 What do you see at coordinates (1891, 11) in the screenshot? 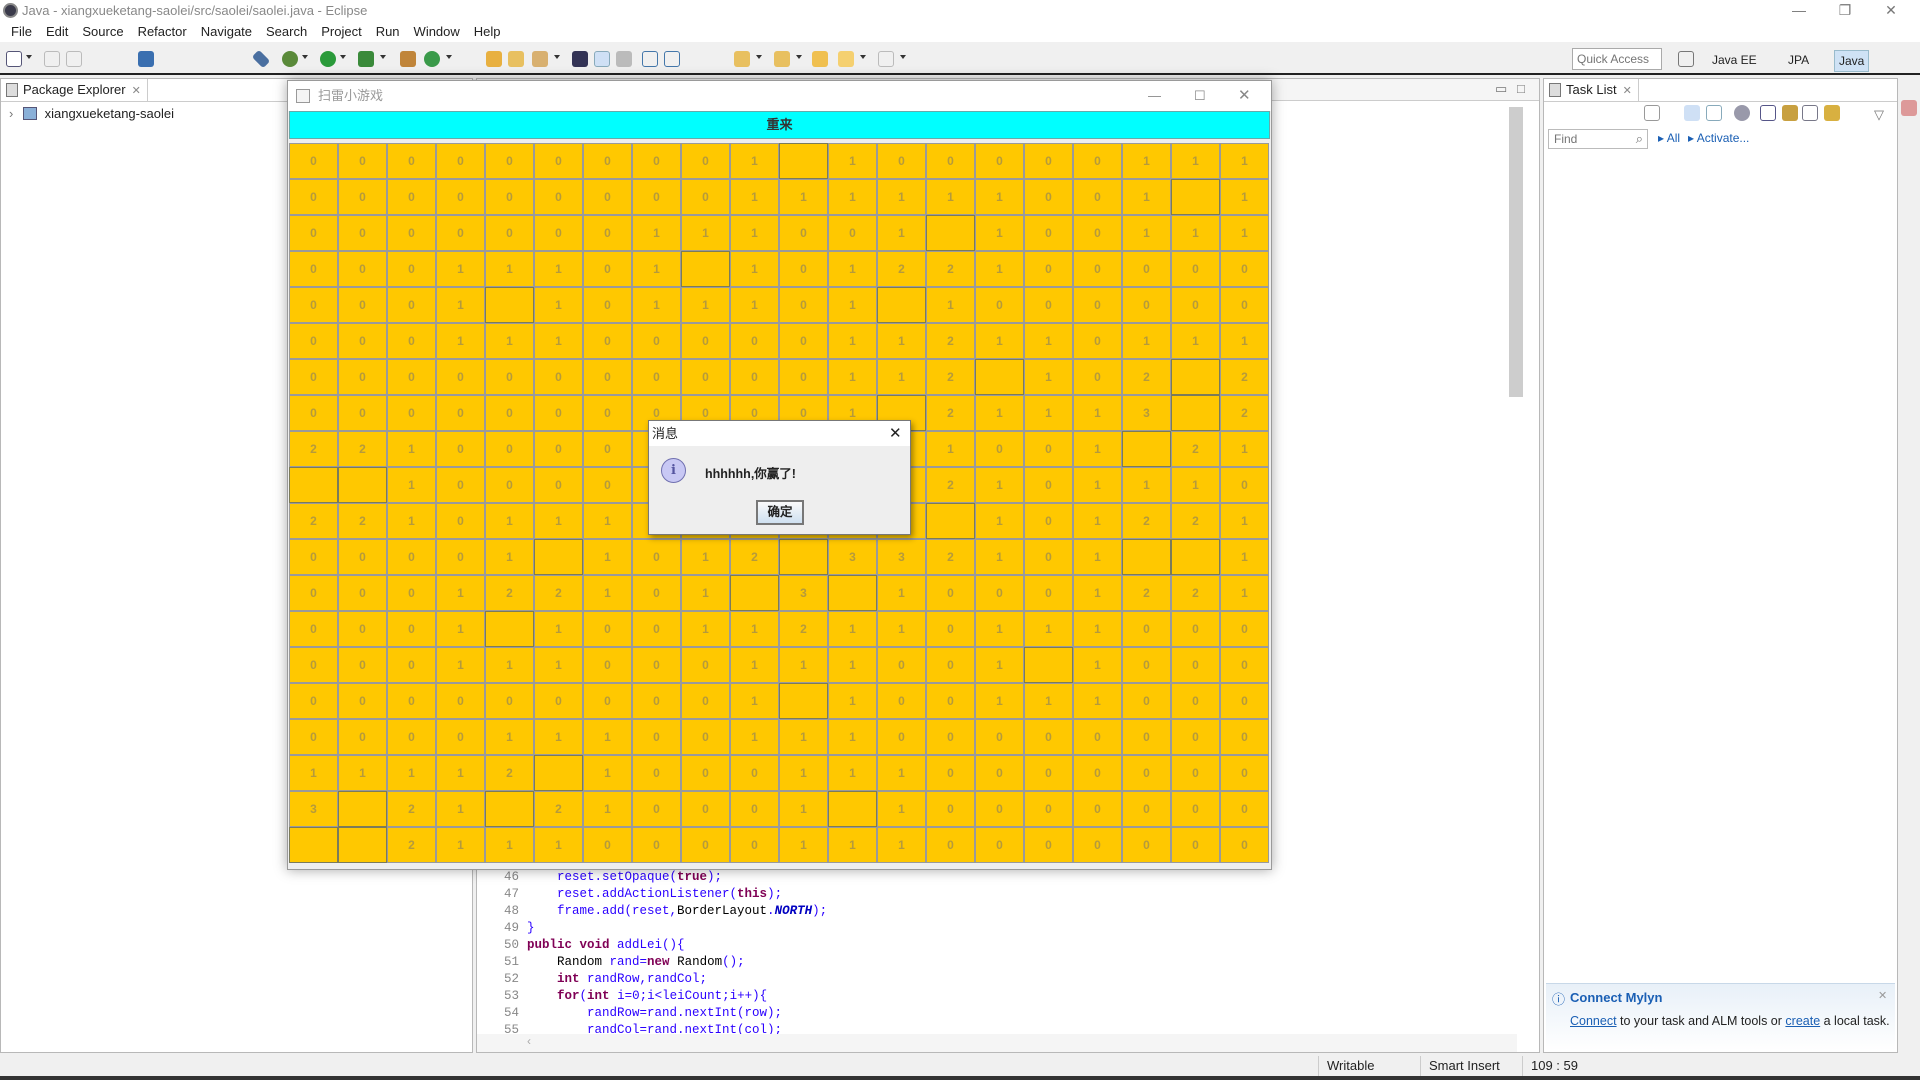
I see `close-button: ✕` at bounding box center [1891, 11].